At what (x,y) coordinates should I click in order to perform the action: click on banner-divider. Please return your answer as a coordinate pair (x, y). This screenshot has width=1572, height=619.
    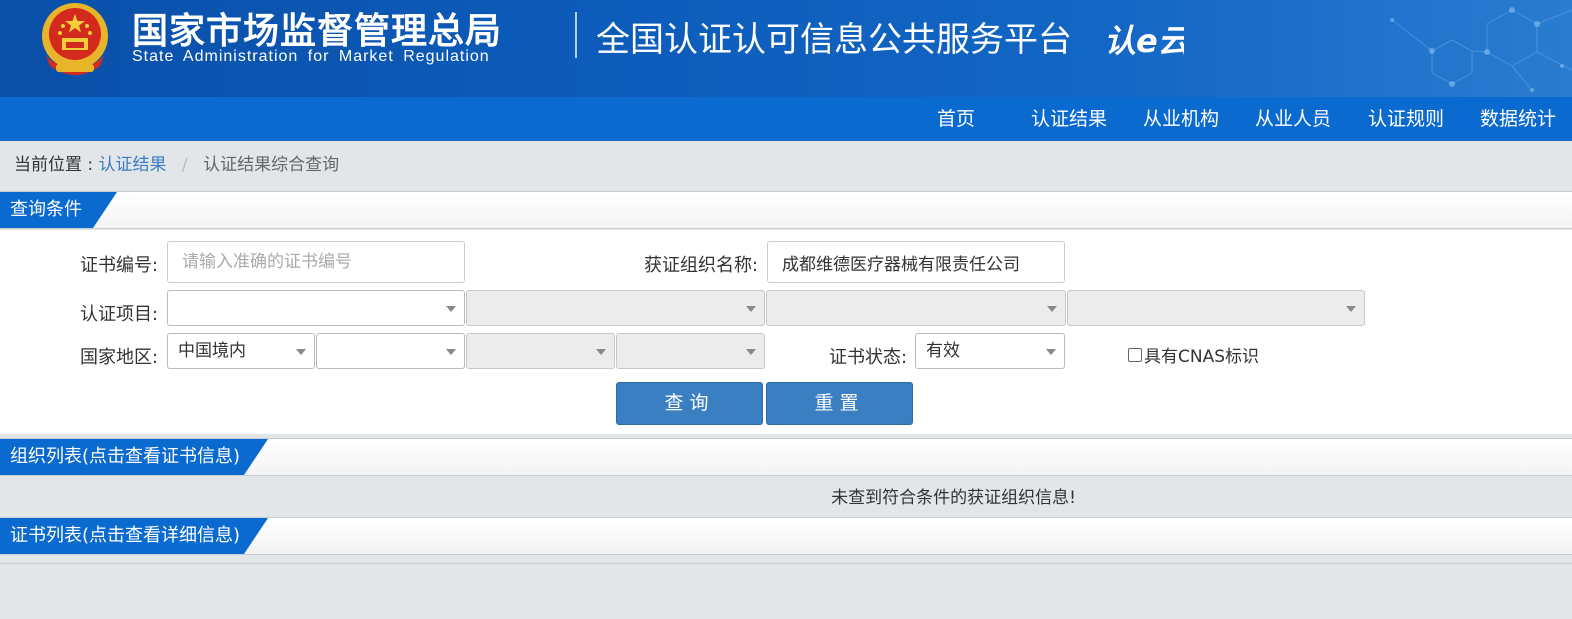
    Looking at the image, I should click on (576, 35).